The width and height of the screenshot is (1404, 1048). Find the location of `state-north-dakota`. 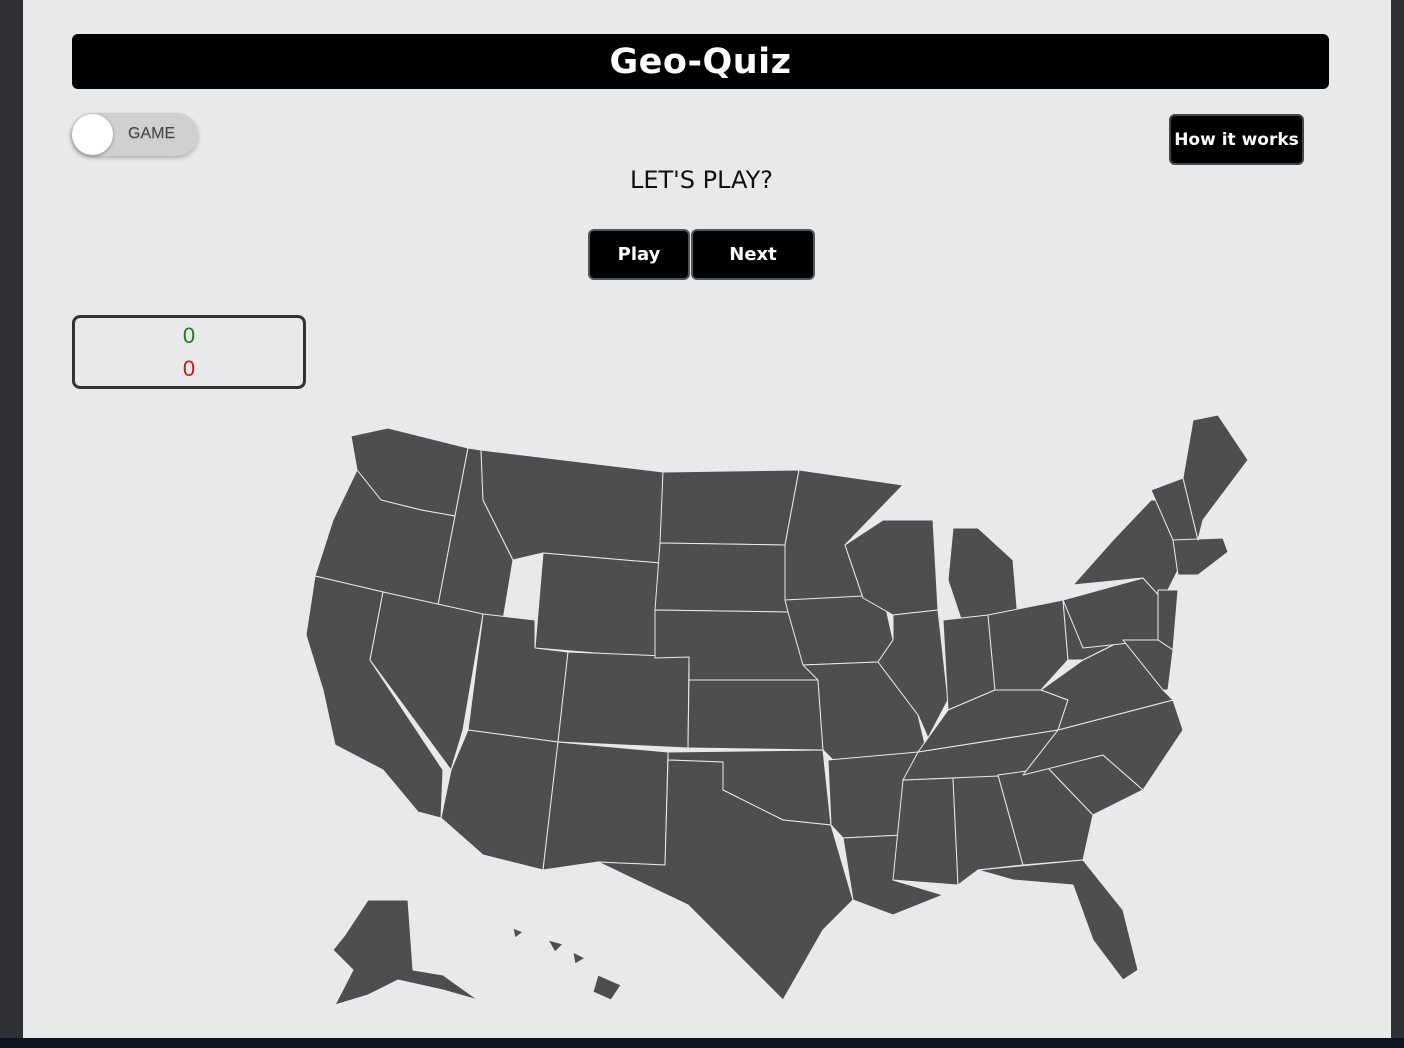

state-north-dakota is located at coordinates (729, 507).